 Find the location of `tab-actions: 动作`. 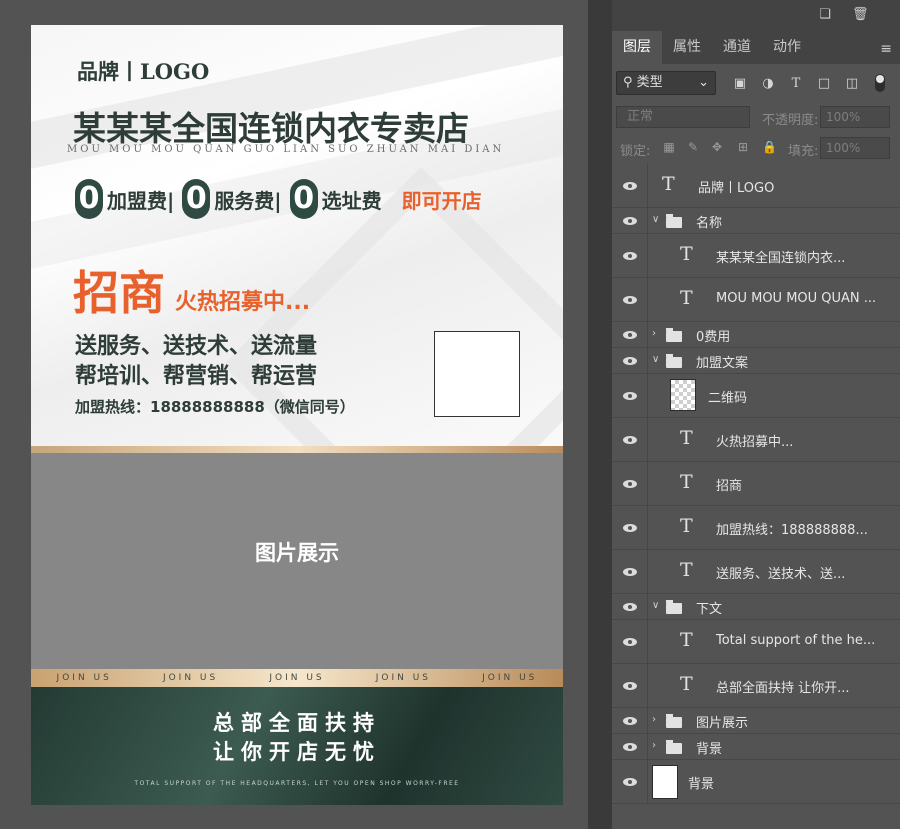

tab-actions: 动作 is located at coordinates (787, 47).